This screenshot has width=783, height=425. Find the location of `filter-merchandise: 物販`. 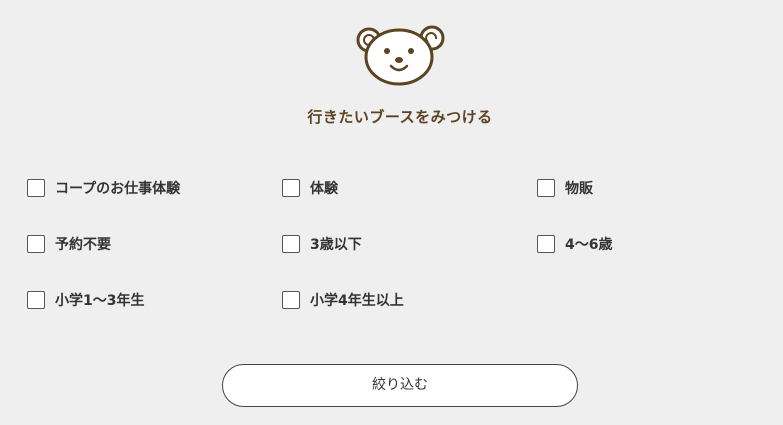

filter-merchandise: 物販 is located at coordinates (565, 188).